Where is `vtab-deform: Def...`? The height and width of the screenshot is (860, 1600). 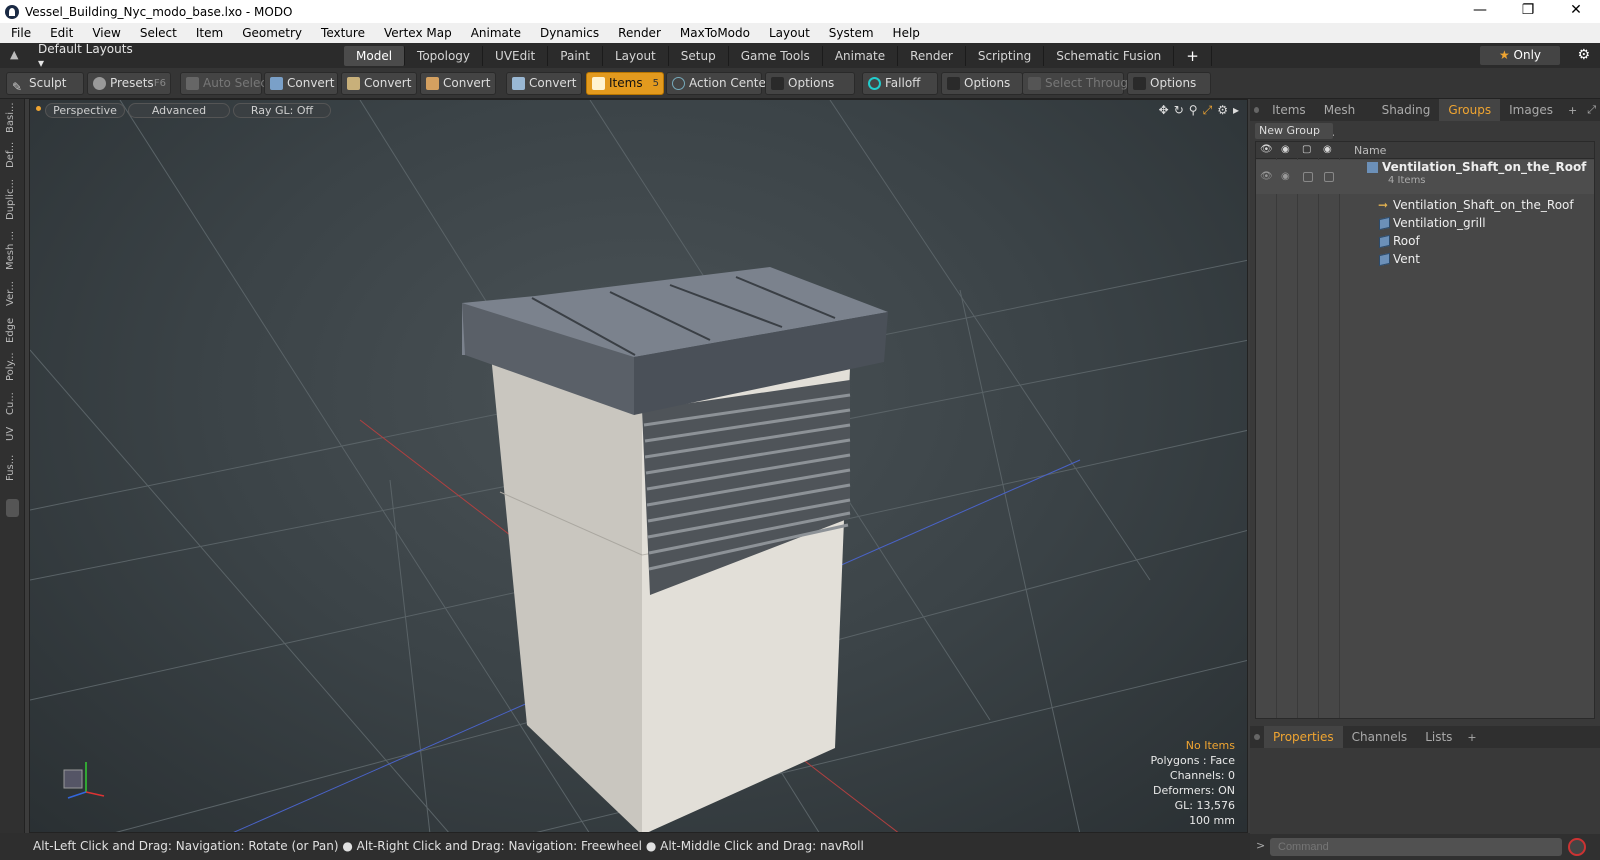
vtab-deform: Def... is located at coordinates (12, 155).